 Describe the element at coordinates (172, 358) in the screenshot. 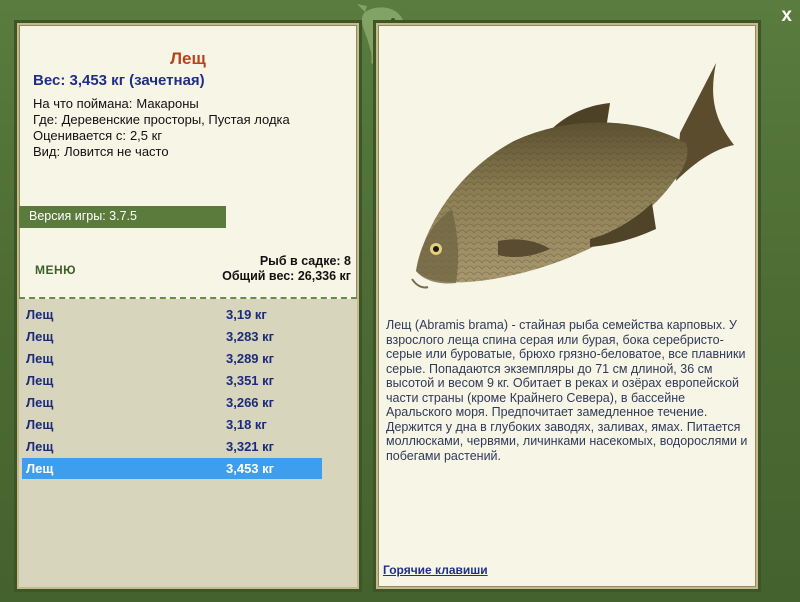

I see `catch-row: Лещ 3,289 кг` at that location.